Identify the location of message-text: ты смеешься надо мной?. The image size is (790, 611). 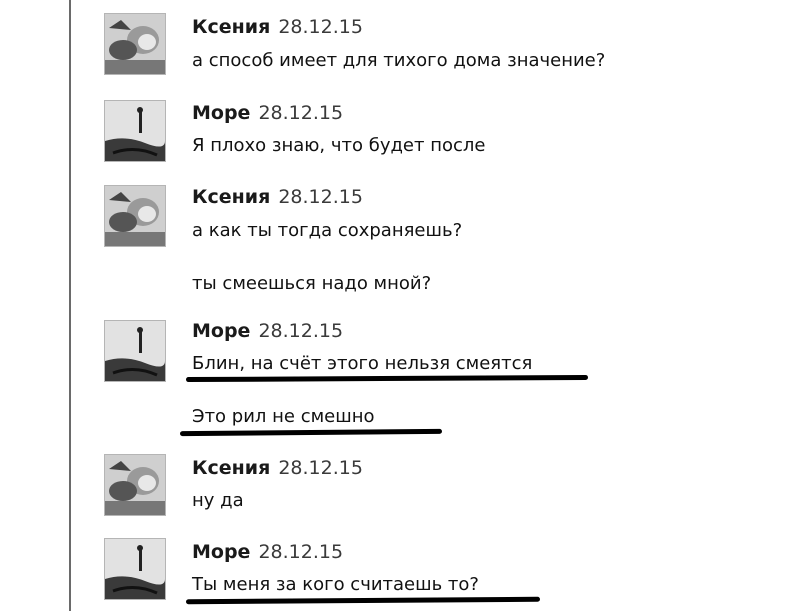
(312, 283).